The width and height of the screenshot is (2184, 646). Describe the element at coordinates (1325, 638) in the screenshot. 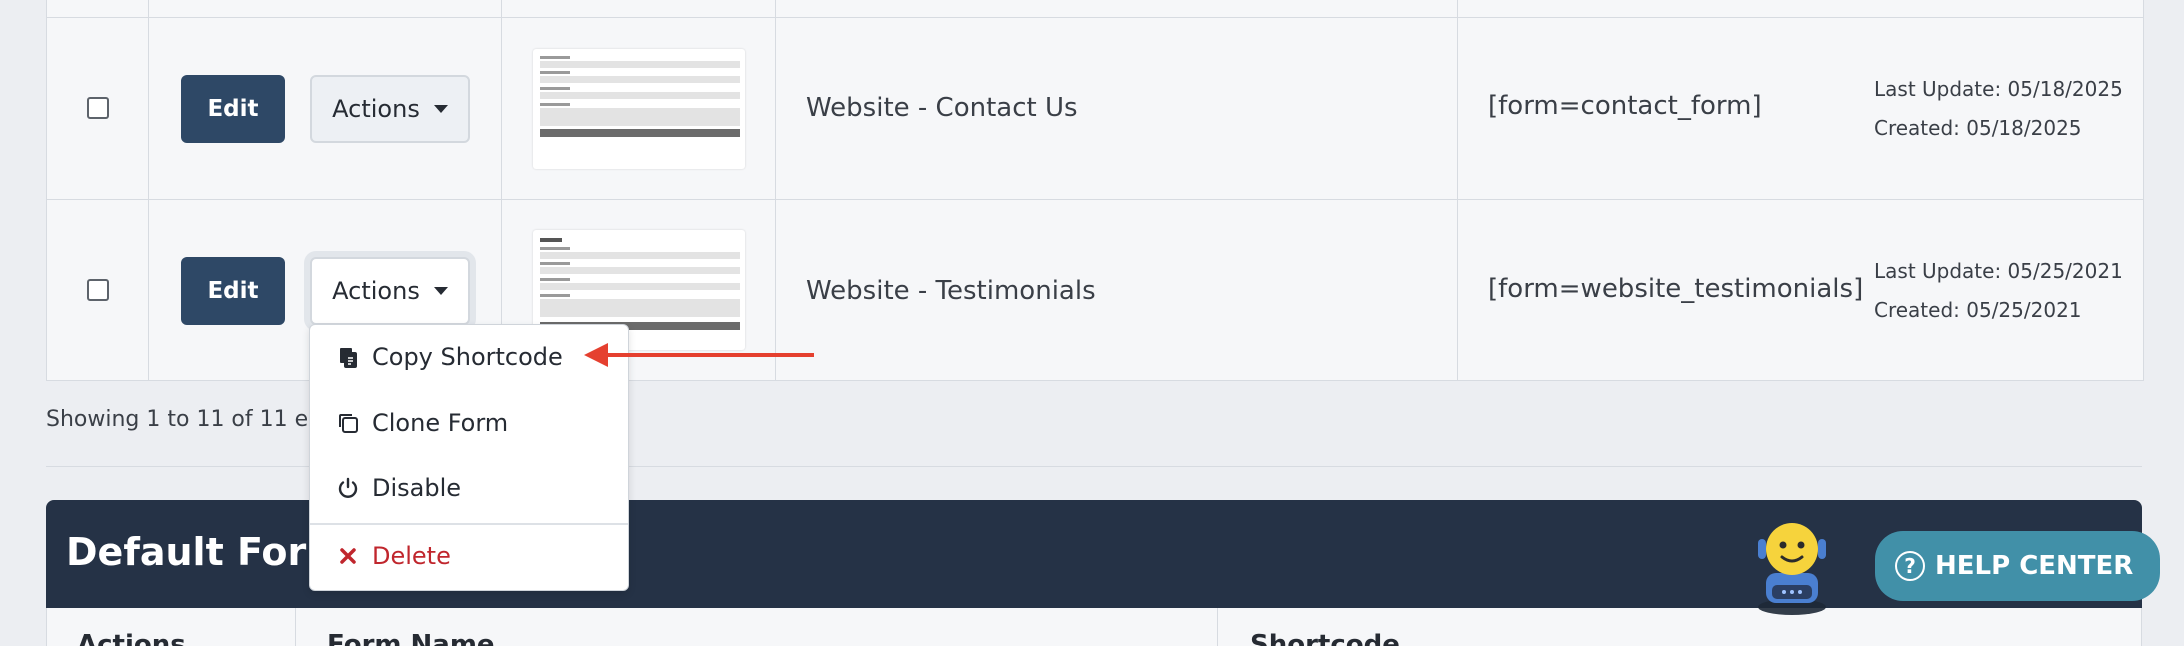

I see `column-header-shortcode: Shortcode` at that location.